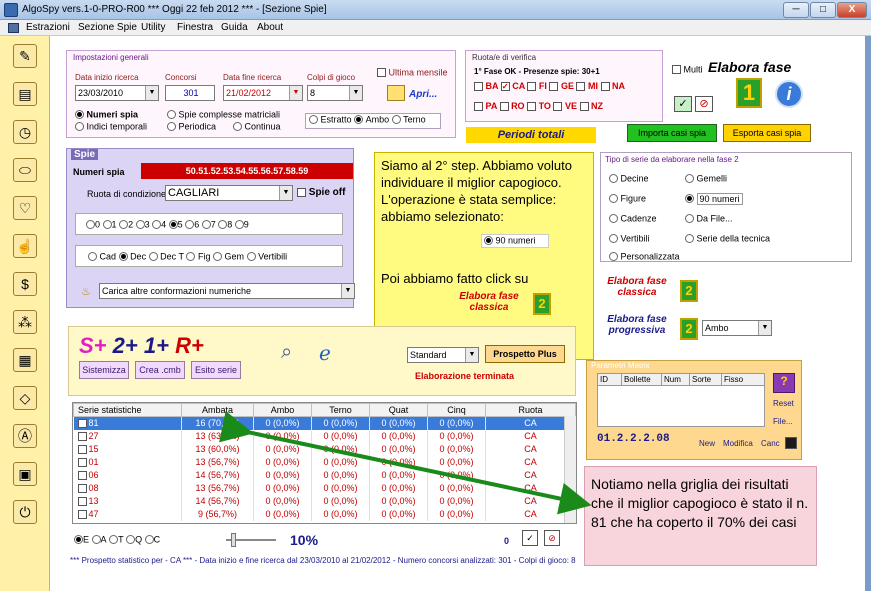  What do you see at coordinates (25, 360) in the screenshot?
I see `grid-icon: ▦` at bounding box center [25, 360].